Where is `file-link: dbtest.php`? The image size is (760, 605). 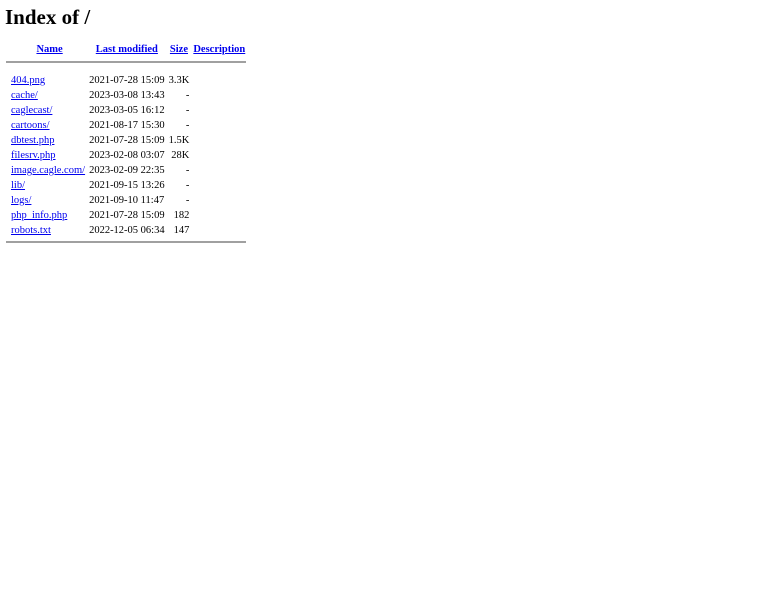 file-link: dbtest.php is located at coordinates (32, 140).